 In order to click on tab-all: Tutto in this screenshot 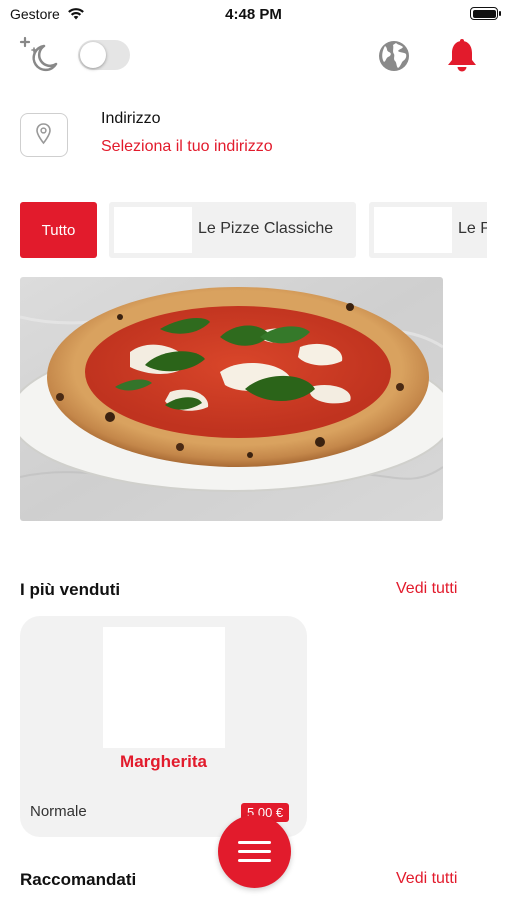, I will do `click(58, 230)`.